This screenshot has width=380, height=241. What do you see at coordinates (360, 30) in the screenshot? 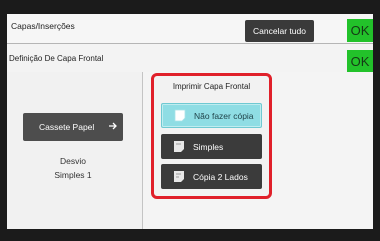
I see `ok-button-top: OK` at bounding box center [360, 30].